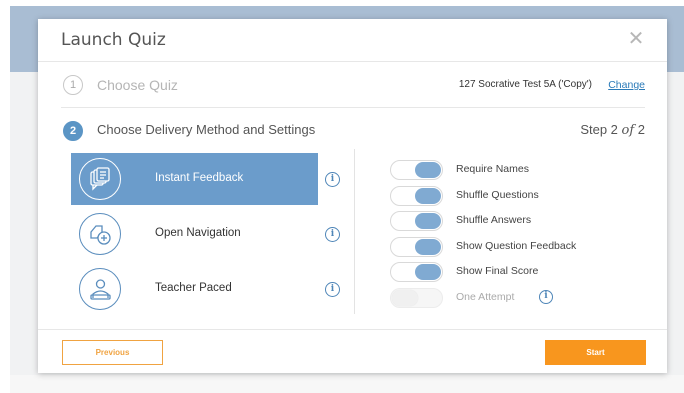  Describe the element at coordinates (100, 179) in the screenshot. I see `instant-feedback-icon` at that location.